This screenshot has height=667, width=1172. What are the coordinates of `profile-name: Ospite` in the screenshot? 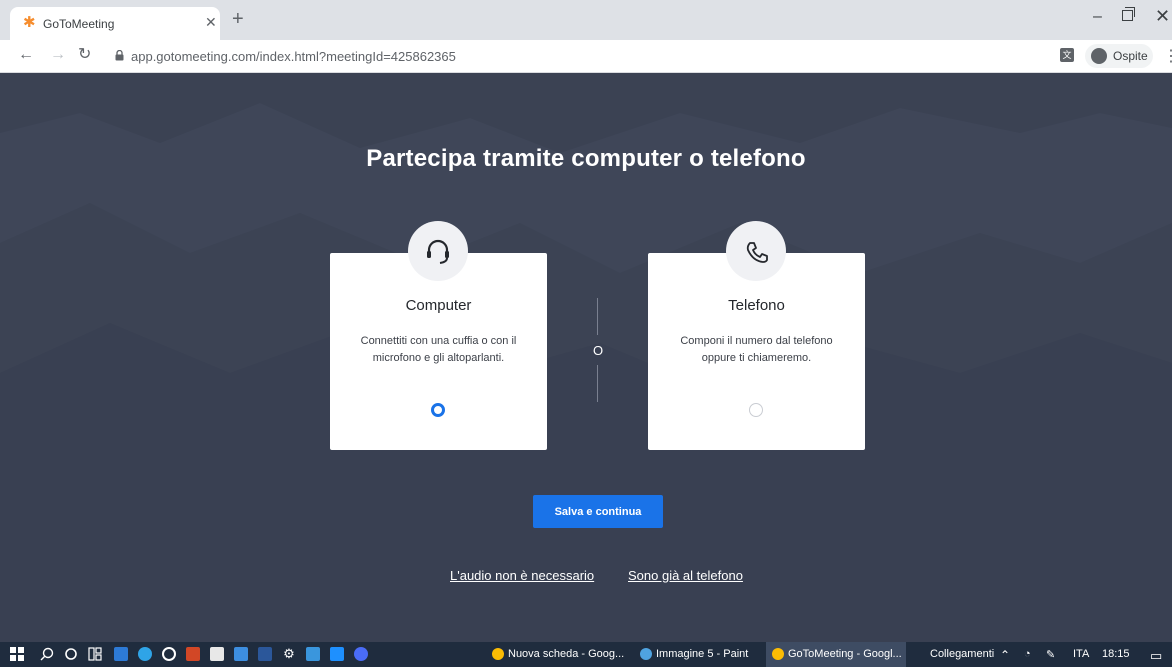 It's located at (1130, 56).